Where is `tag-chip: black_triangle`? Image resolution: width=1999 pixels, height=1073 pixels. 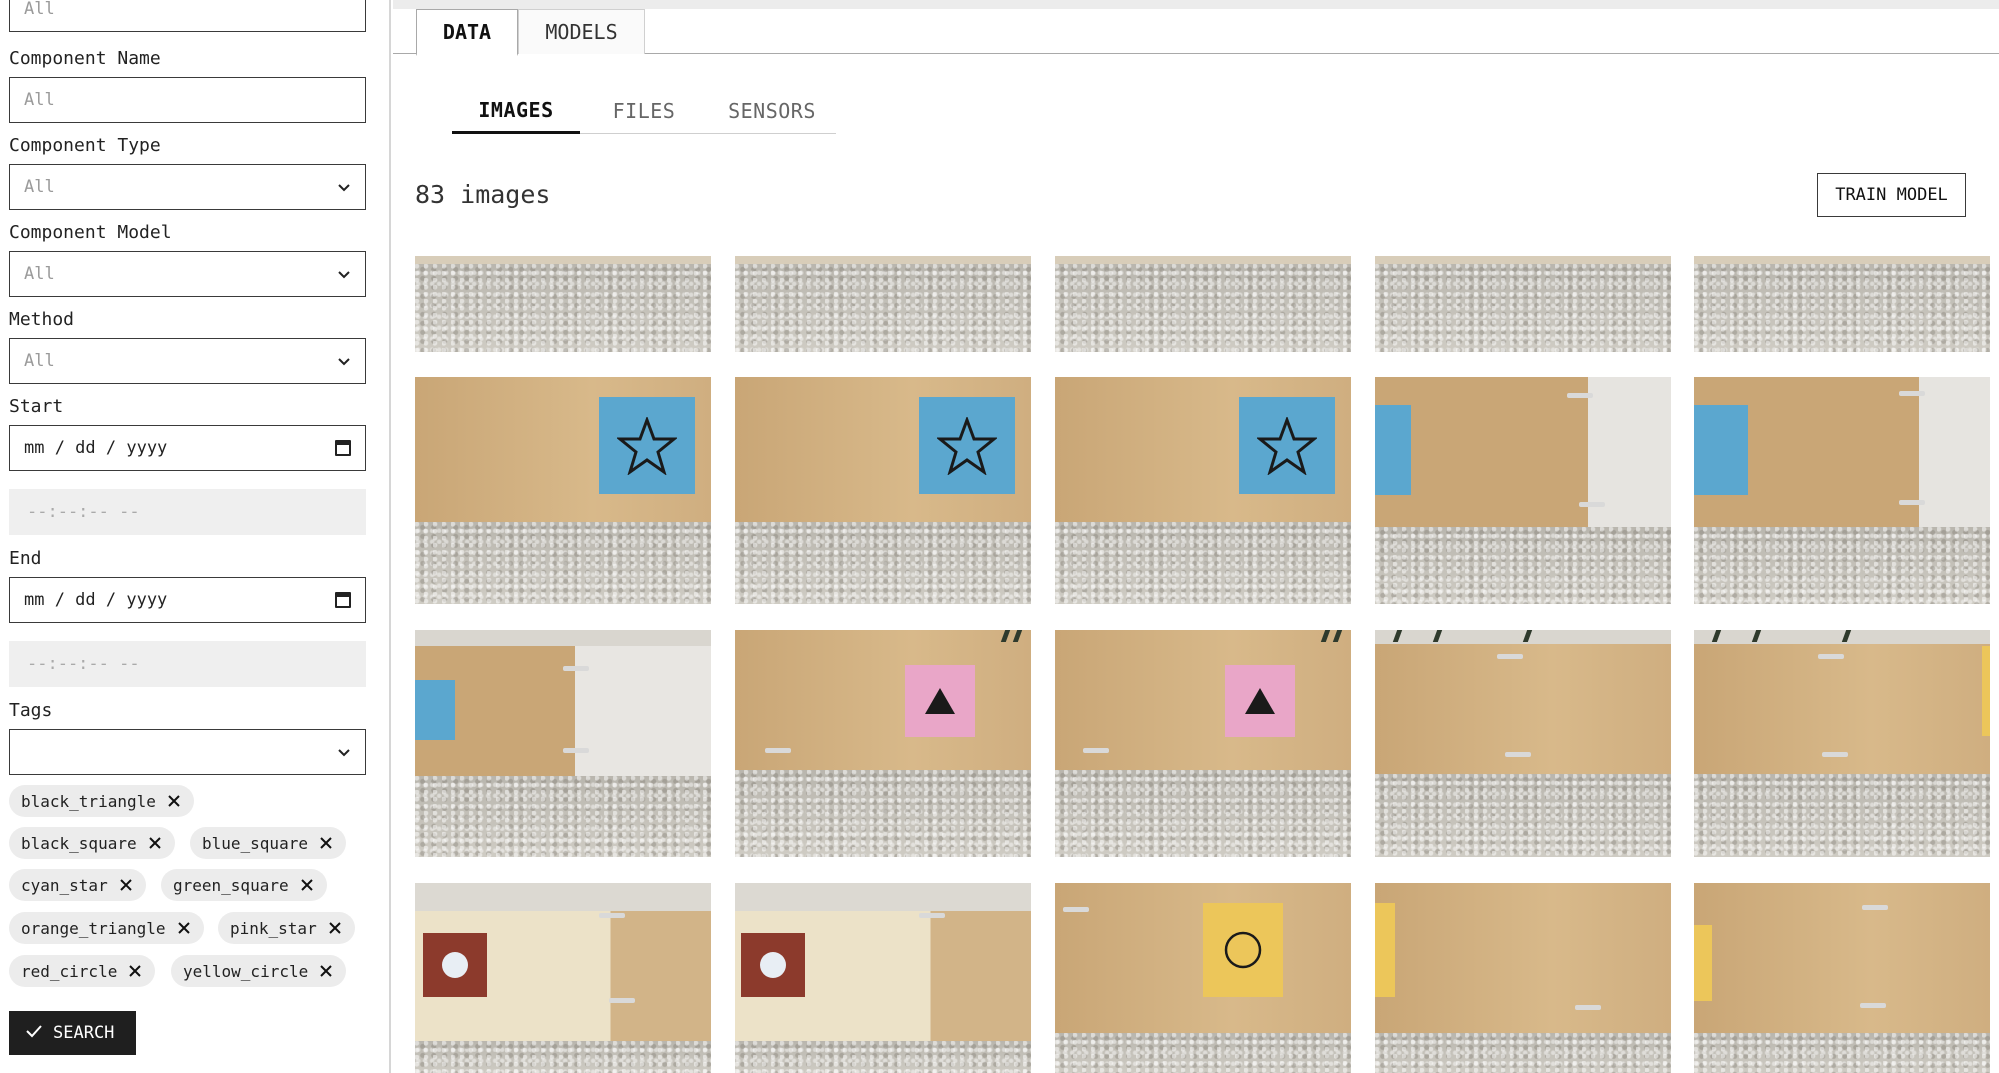
tag-chip: black_triangle is located at coordinates (101, 801).